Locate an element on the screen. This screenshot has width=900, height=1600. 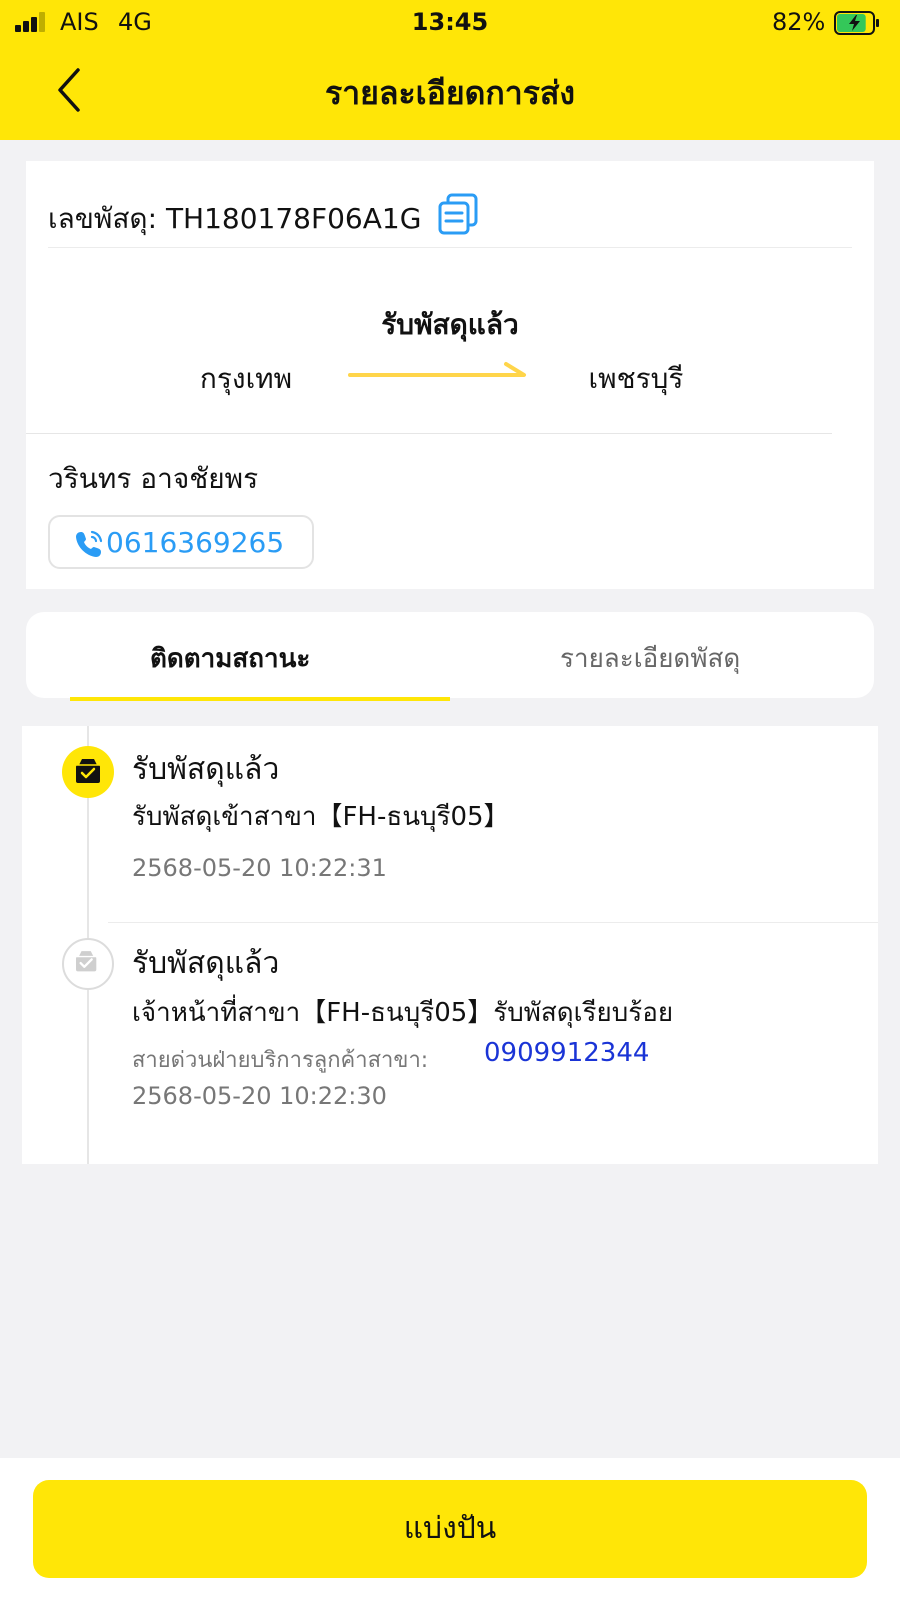
tab-tracking-status: ติดตามสถานะ is located at coordinates (230, 658).